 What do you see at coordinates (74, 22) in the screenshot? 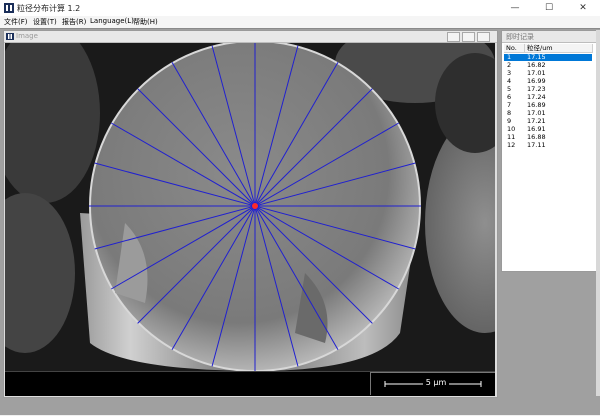
I see `menu-report: 报告(R)` at bounding box center [74, 22].